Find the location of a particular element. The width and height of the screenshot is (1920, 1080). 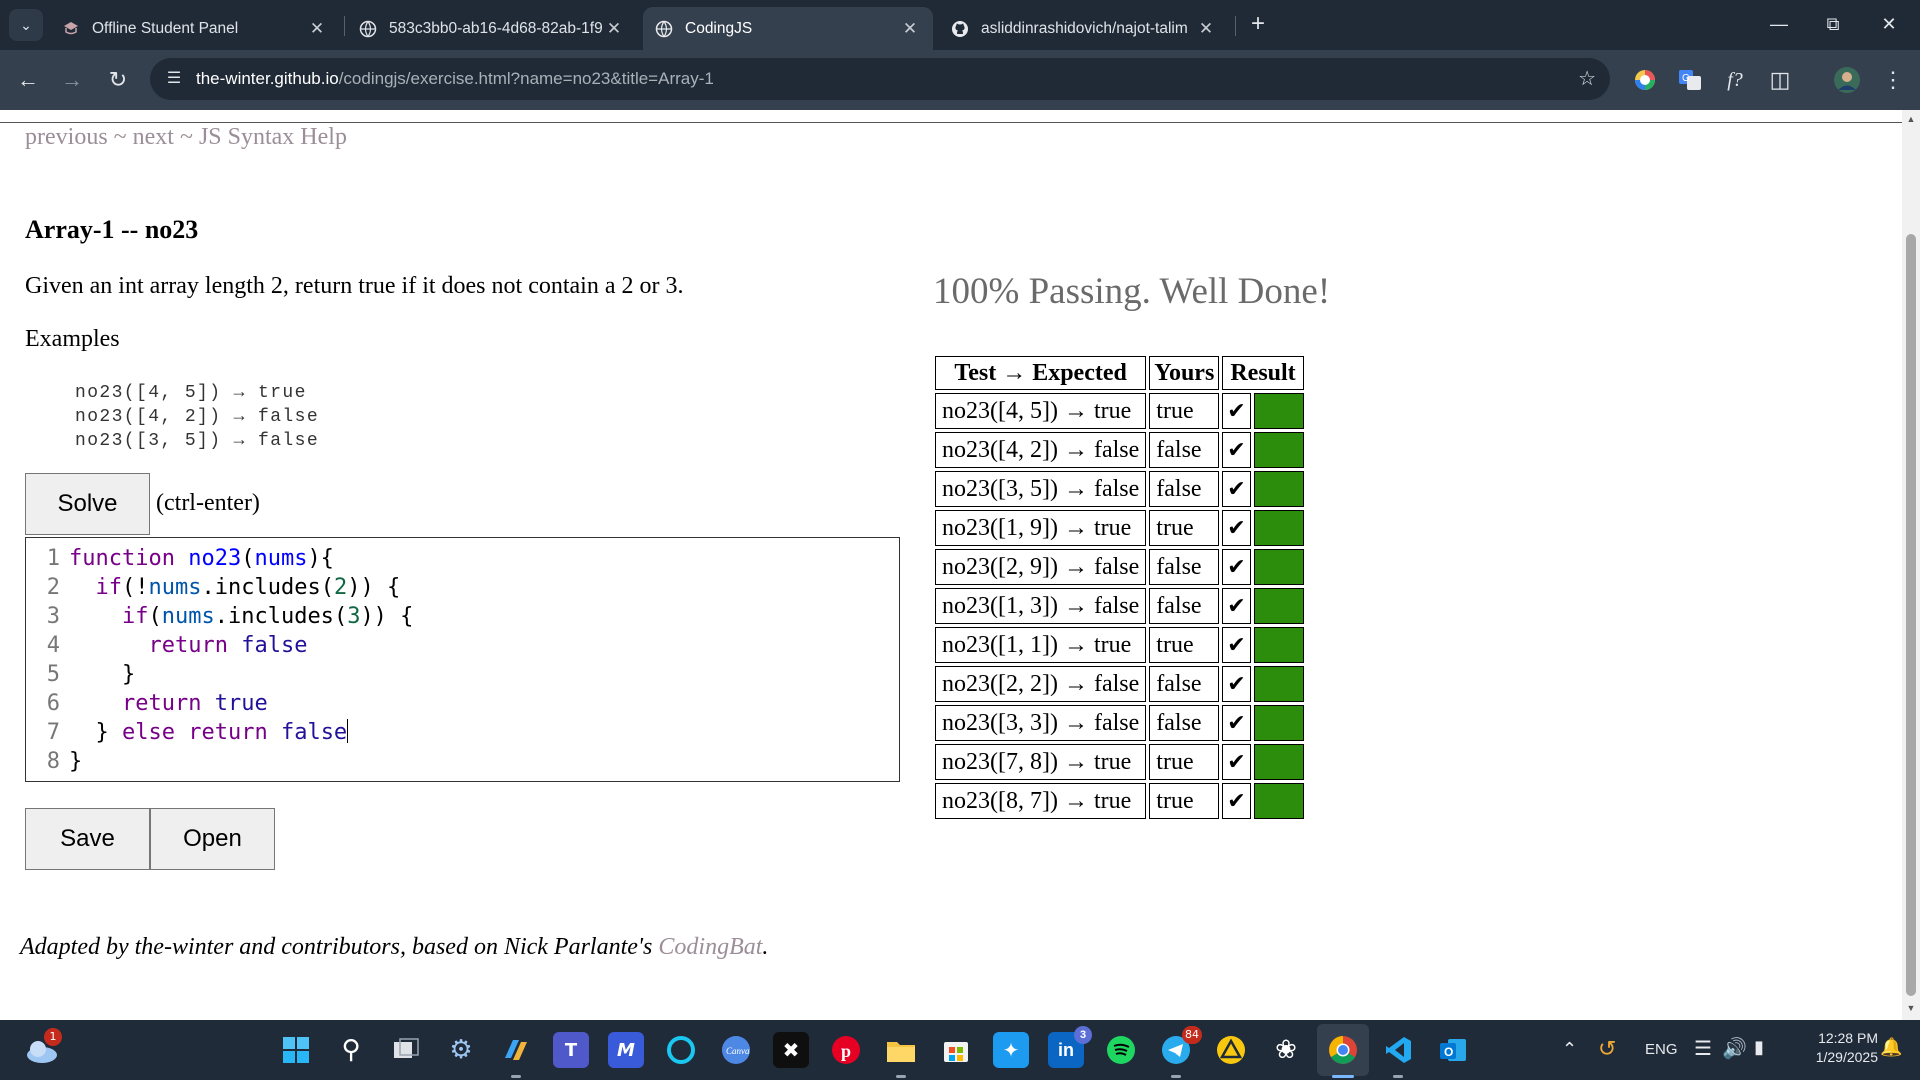

volume-icon: 🔊 is located at coordinates (1734, 1048).